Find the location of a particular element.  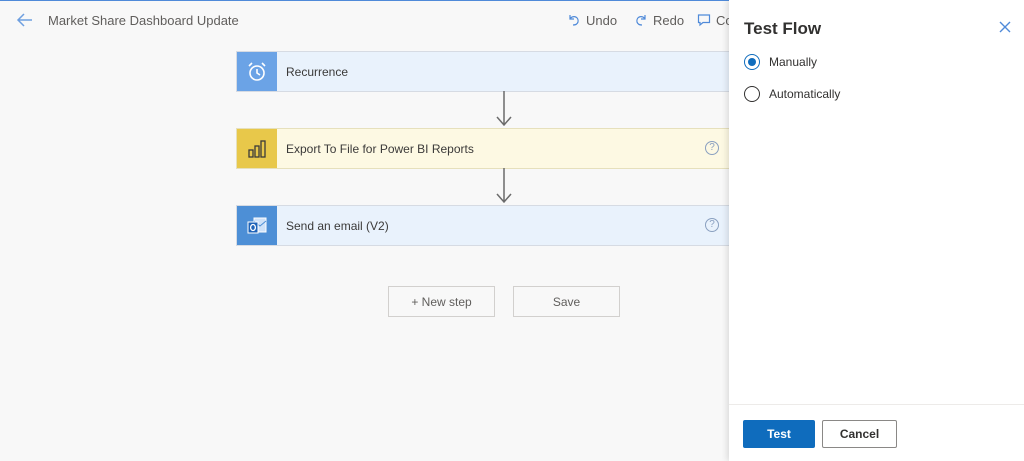

save-button: Save is located at coordinates (566, 301).